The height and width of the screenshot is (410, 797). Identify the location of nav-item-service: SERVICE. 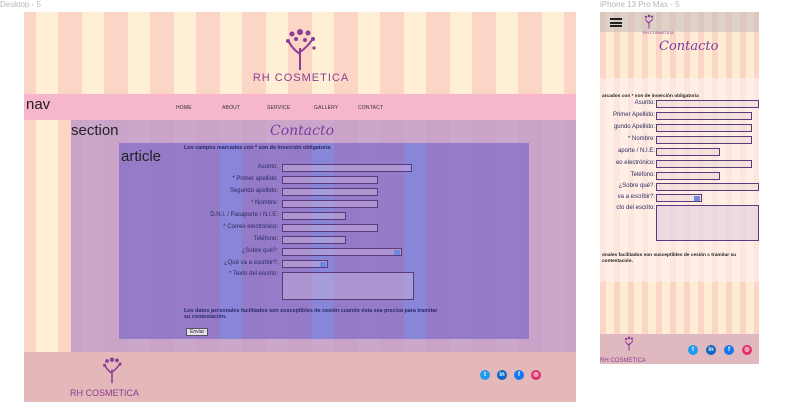
(278, 108).